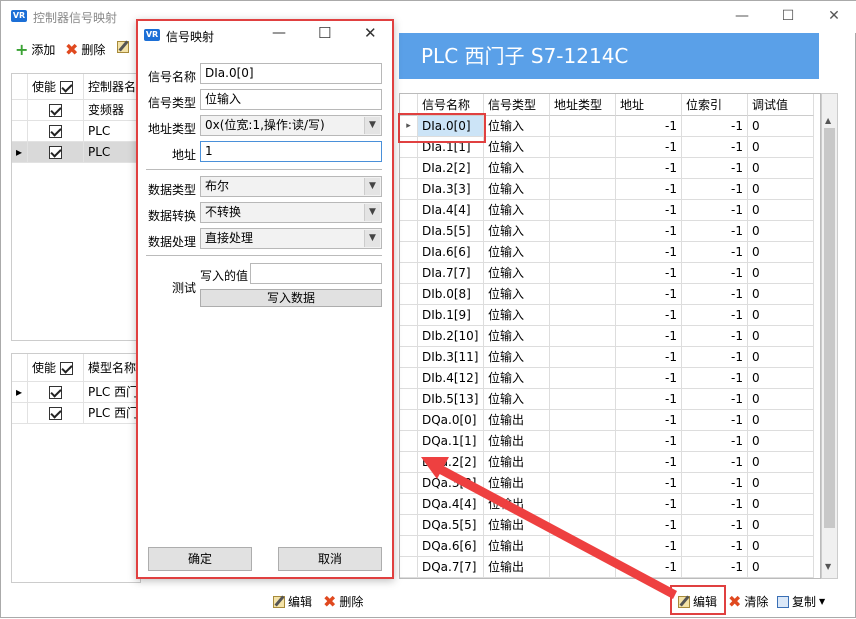 This screenshot has width=856, height=619. I want to click on ok-button: 确定, so click(200, 559).